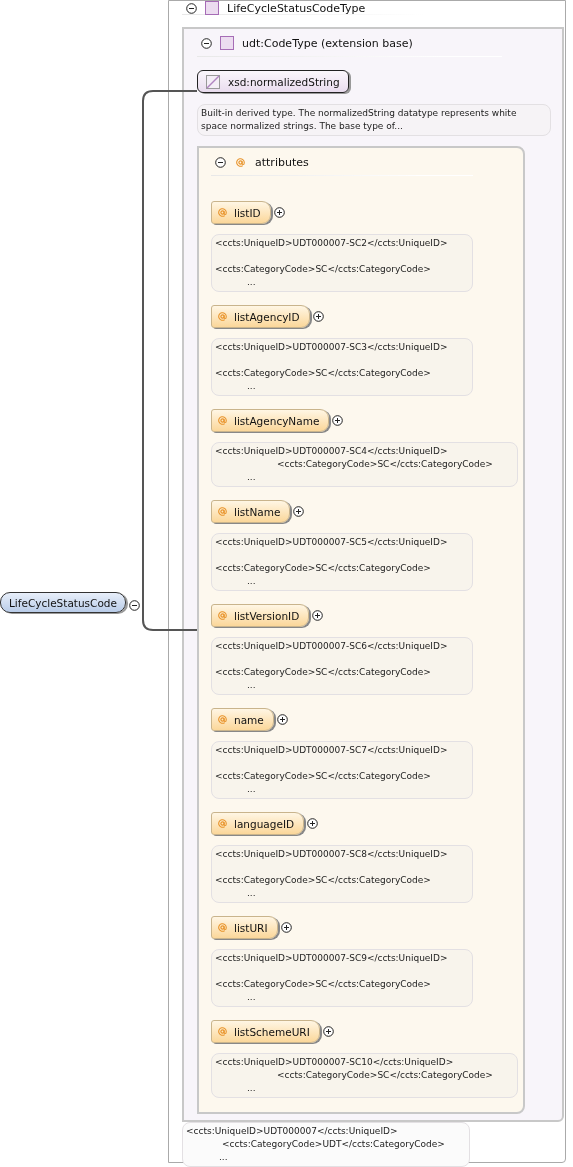 This screenshot has height=1167, width=573. What do you see at coordinates (63, 602) in the screenshot?
I see `element-node: LifeCycleStatusCode` at bounding box center [63, 602].